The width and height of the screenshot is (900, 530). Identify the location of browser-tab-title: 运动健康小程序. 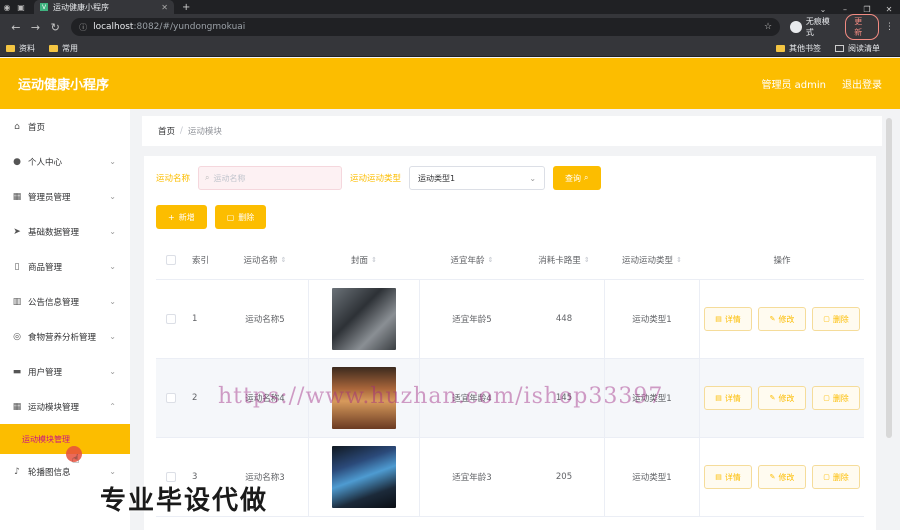
(81, 7).